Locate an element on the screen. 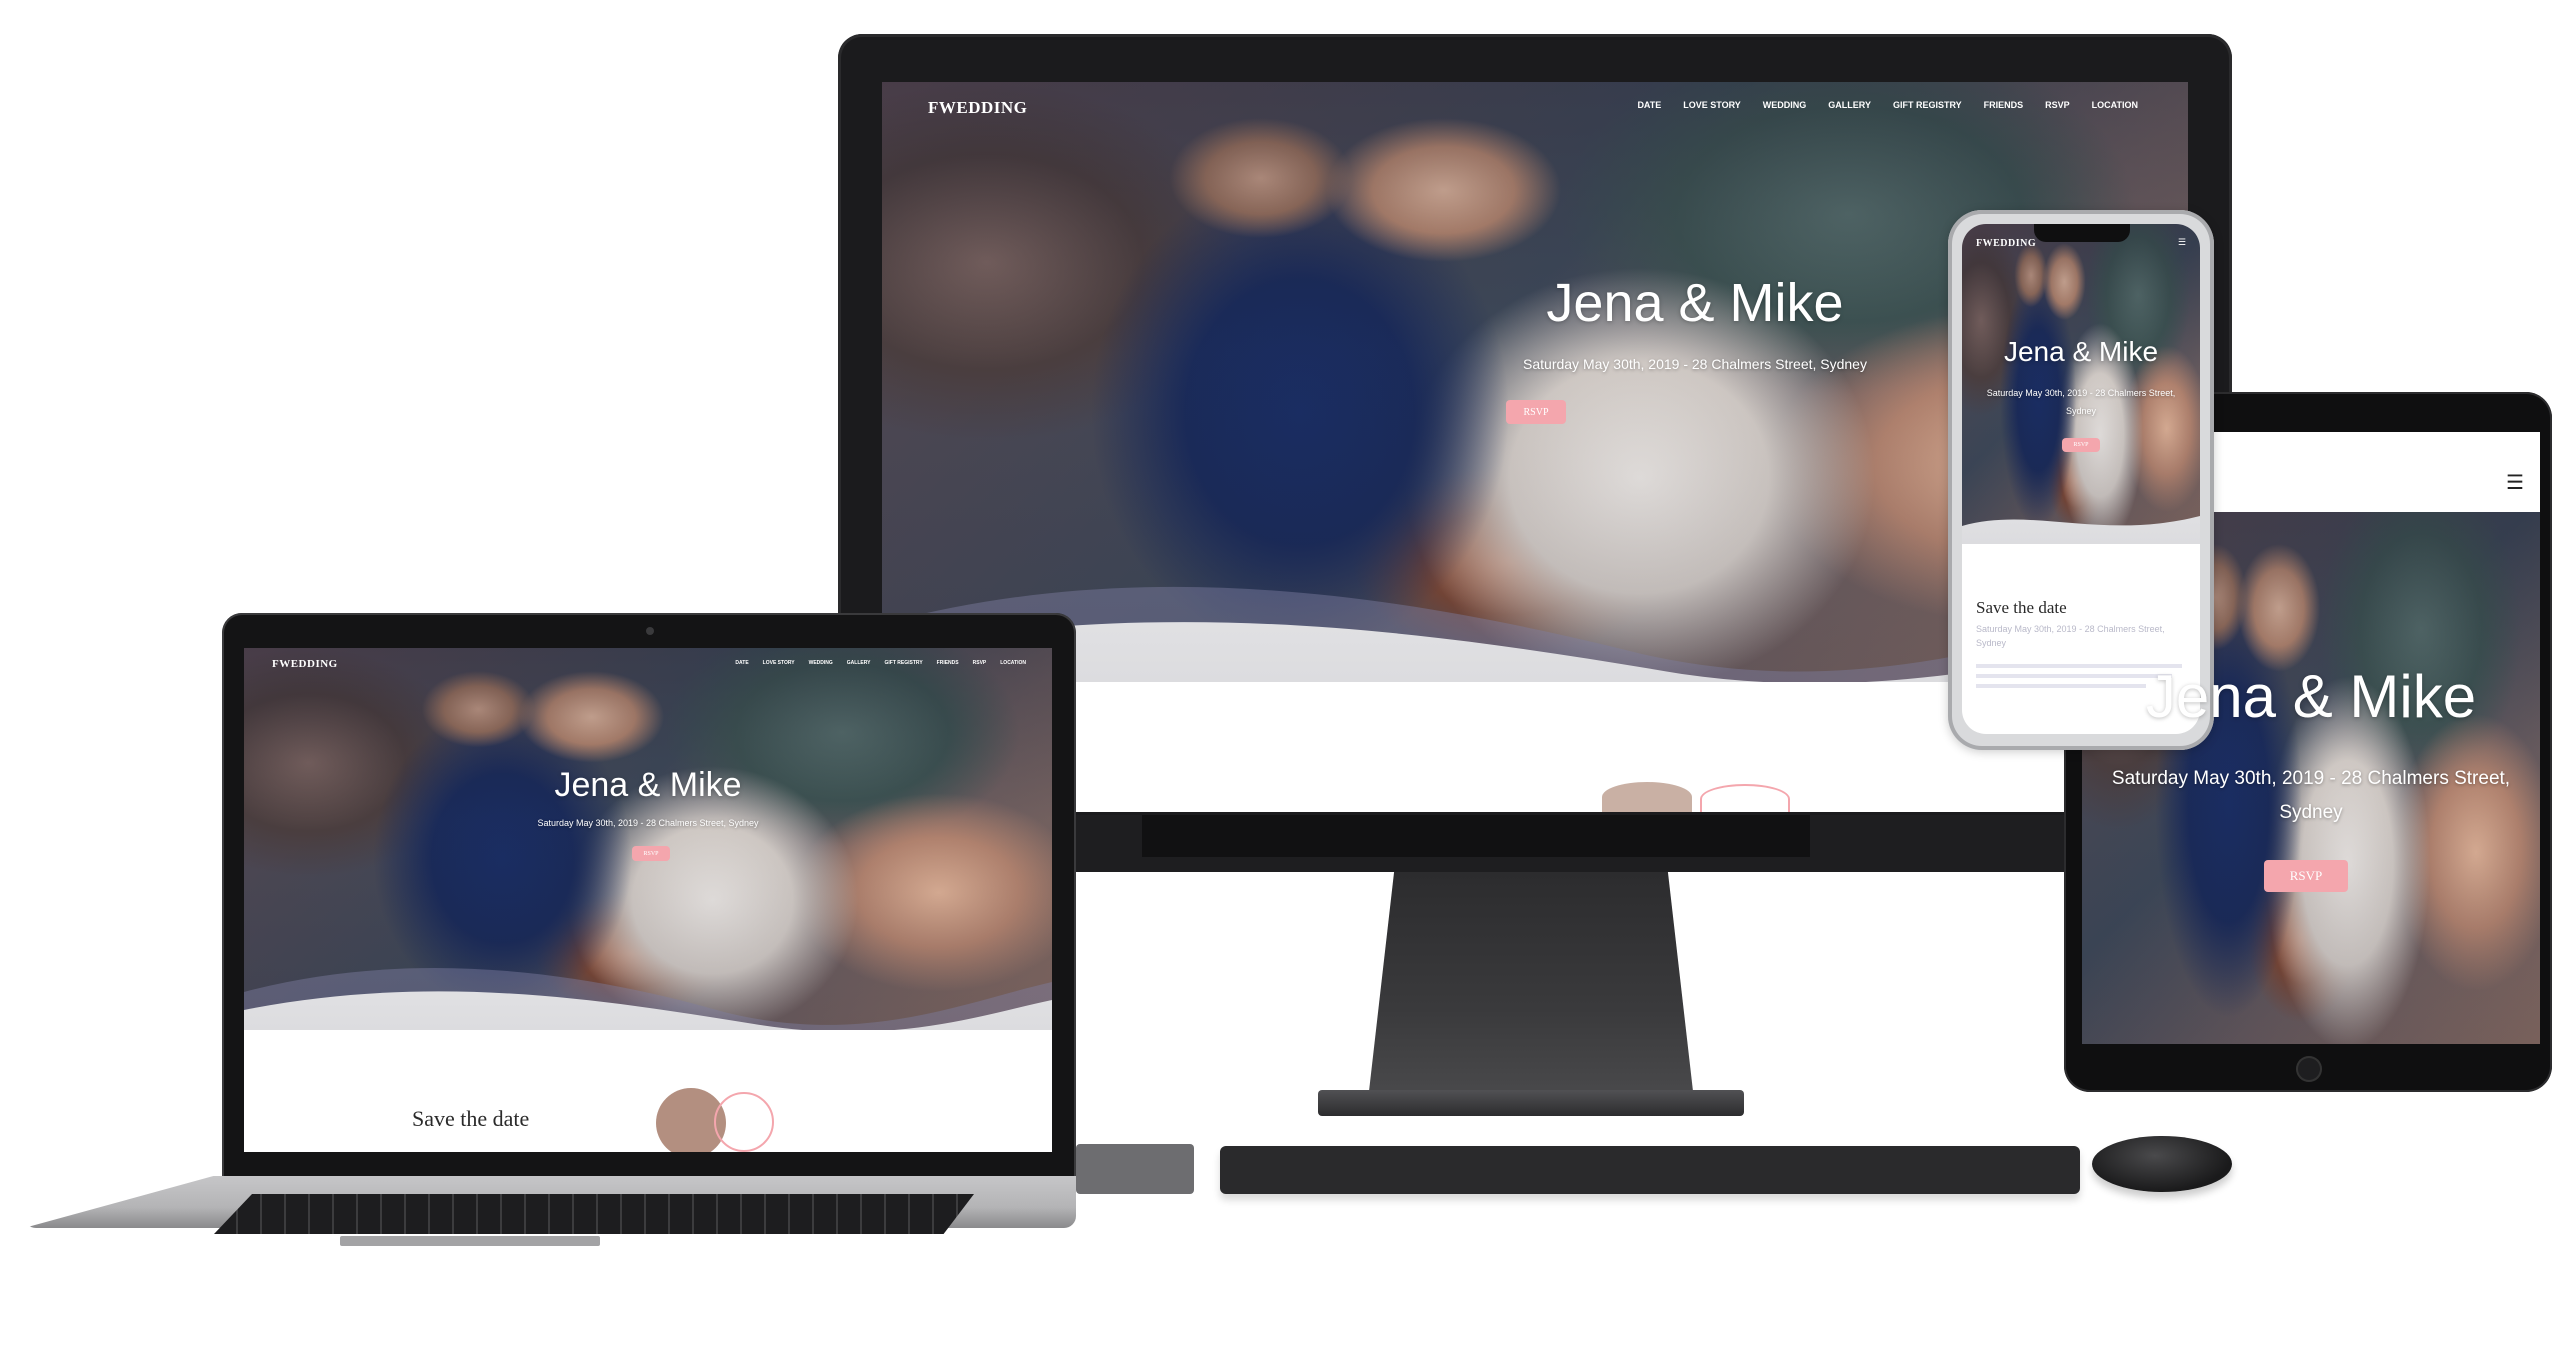 Image resolution: width=2564 pixels, height=1353 pixels. monitor-stand-neck is located at coordinates (1531, 986).